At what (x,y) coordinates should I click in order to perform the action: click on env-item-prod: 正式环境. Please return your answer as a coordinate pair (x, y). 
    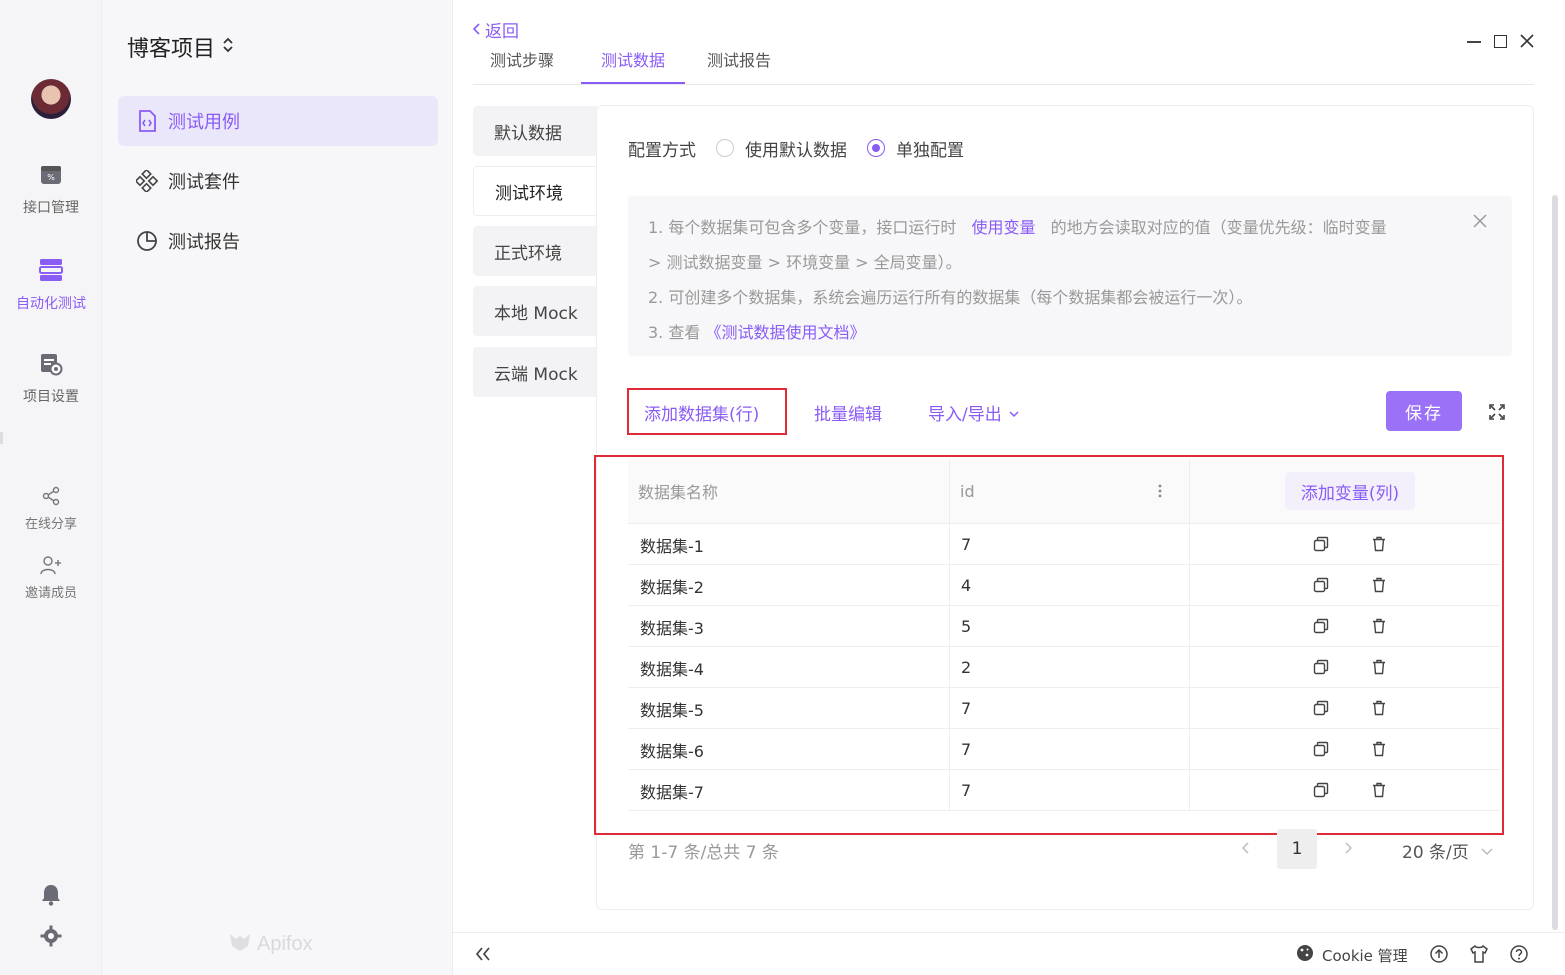
    Looking at the image, I should click on (535, 251).